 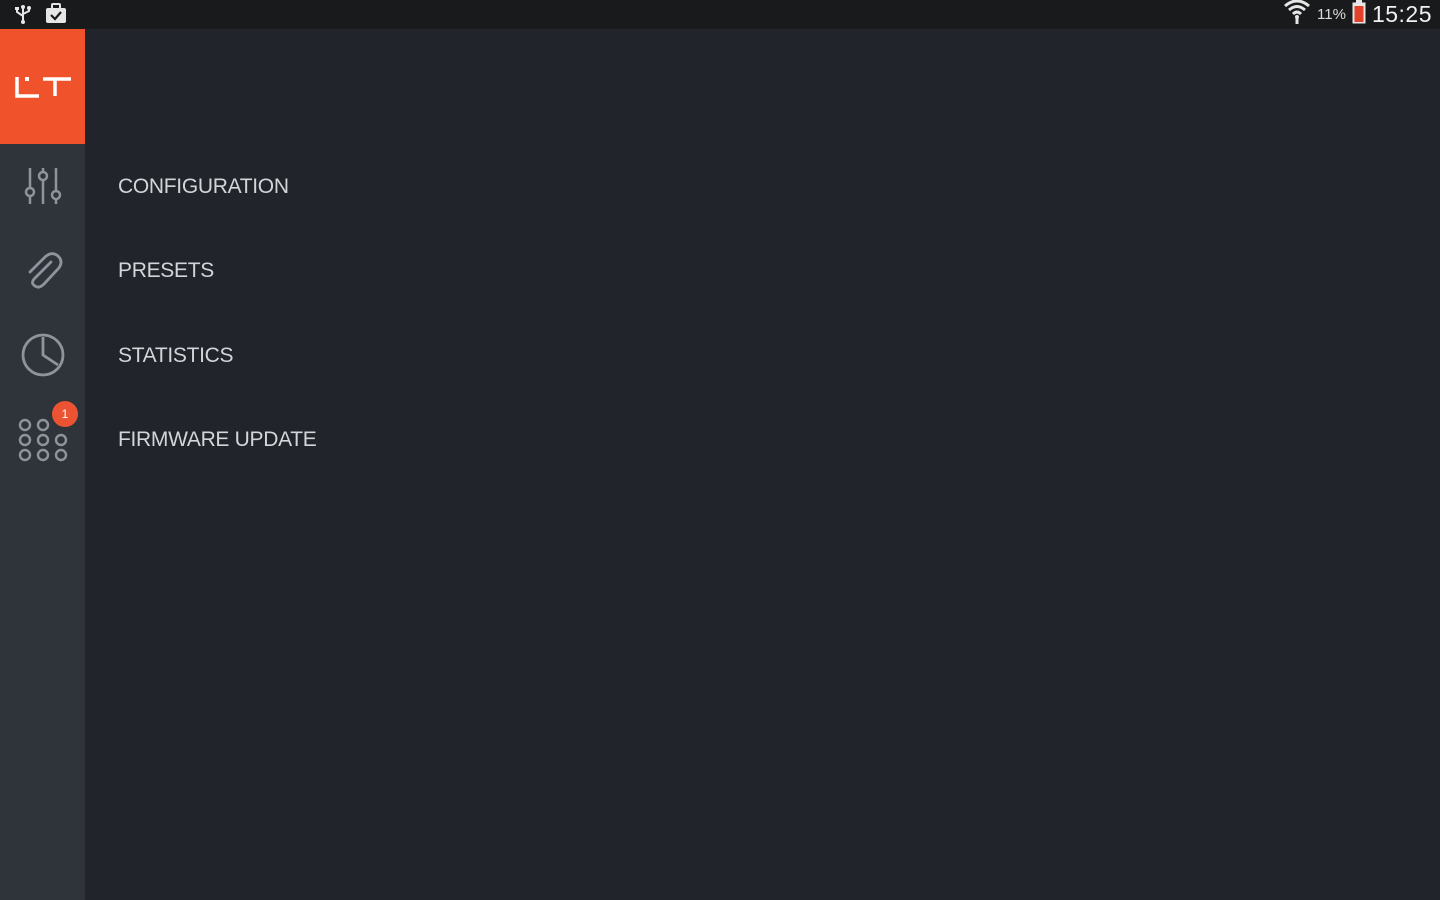 What do you see at coordinates (1297, 15) in the screenshot?
I see `wifi-icon` at bounding box center [1297, 15].